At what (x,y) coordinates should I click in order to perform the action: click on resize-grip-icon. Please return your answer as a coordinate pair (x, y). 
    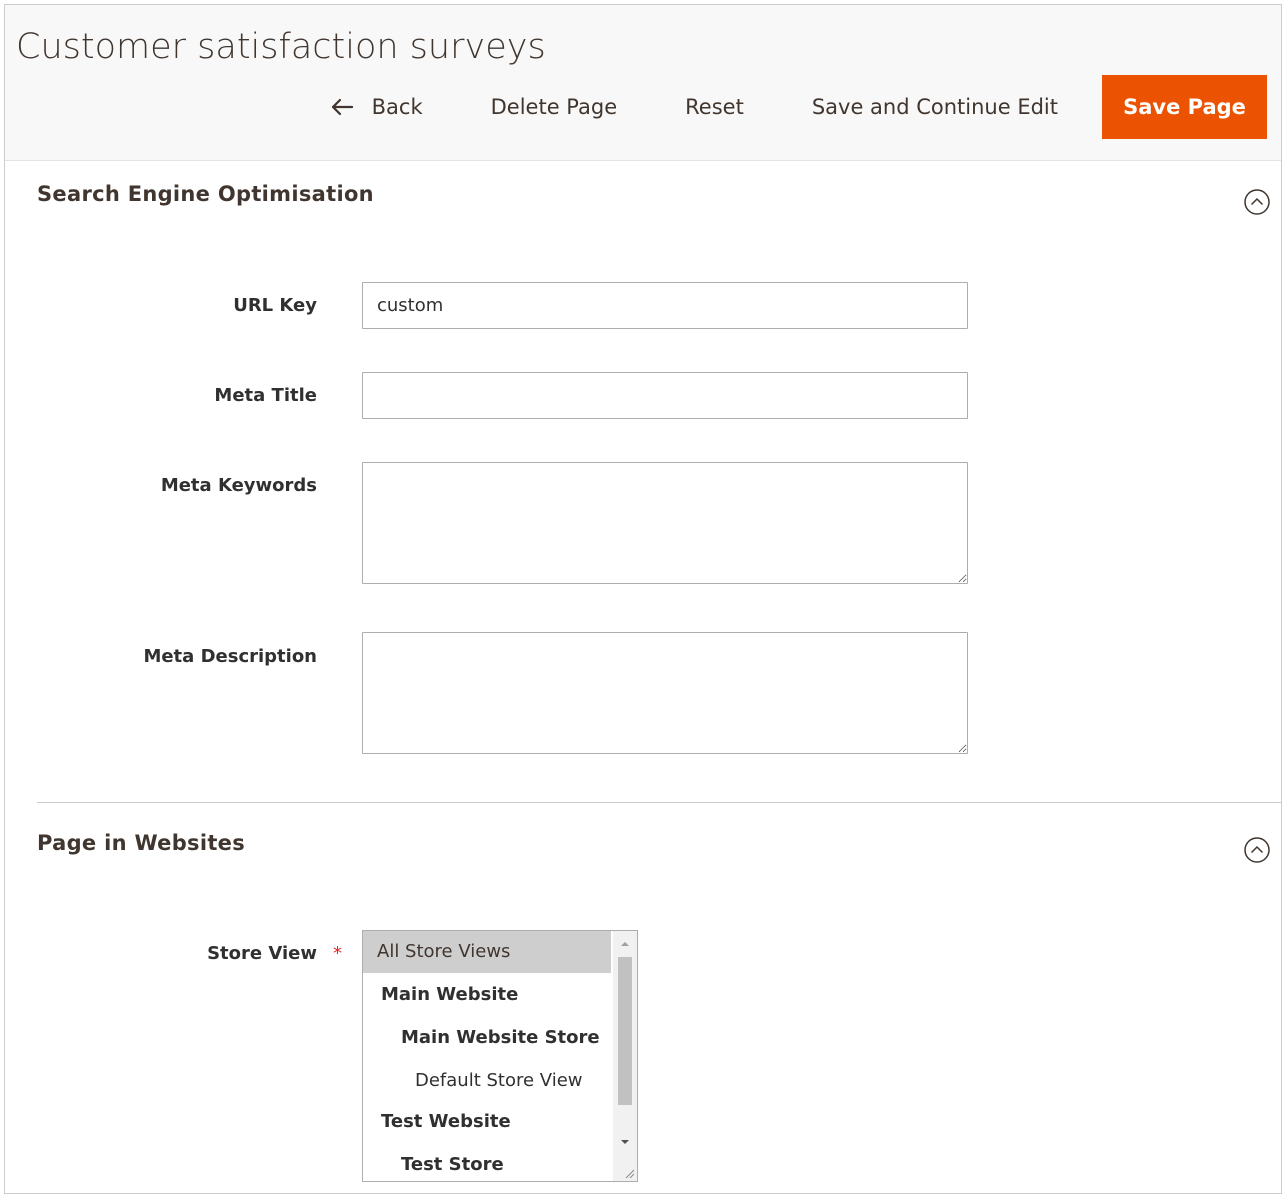
    Looking at the image, I should click on (629, 1173).